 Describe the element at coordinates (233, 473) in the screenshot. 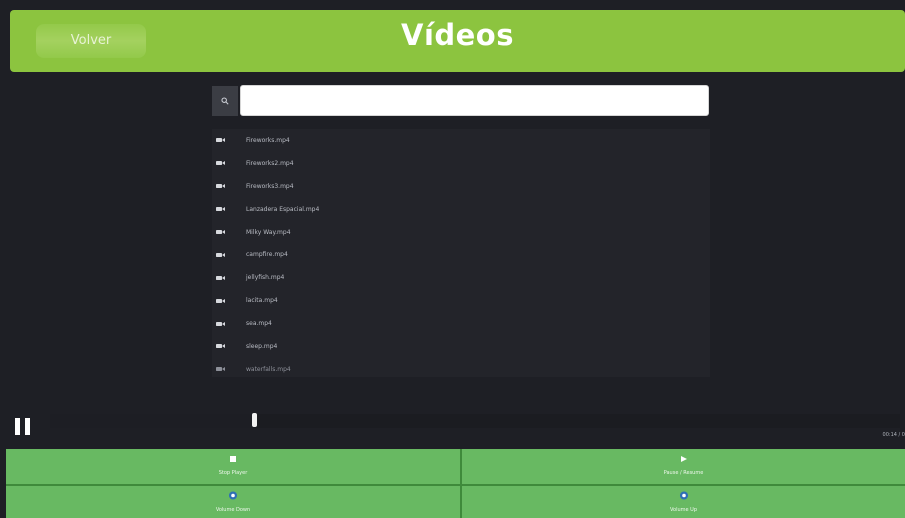

I see `stop-player-label: Stop Player` at that location.